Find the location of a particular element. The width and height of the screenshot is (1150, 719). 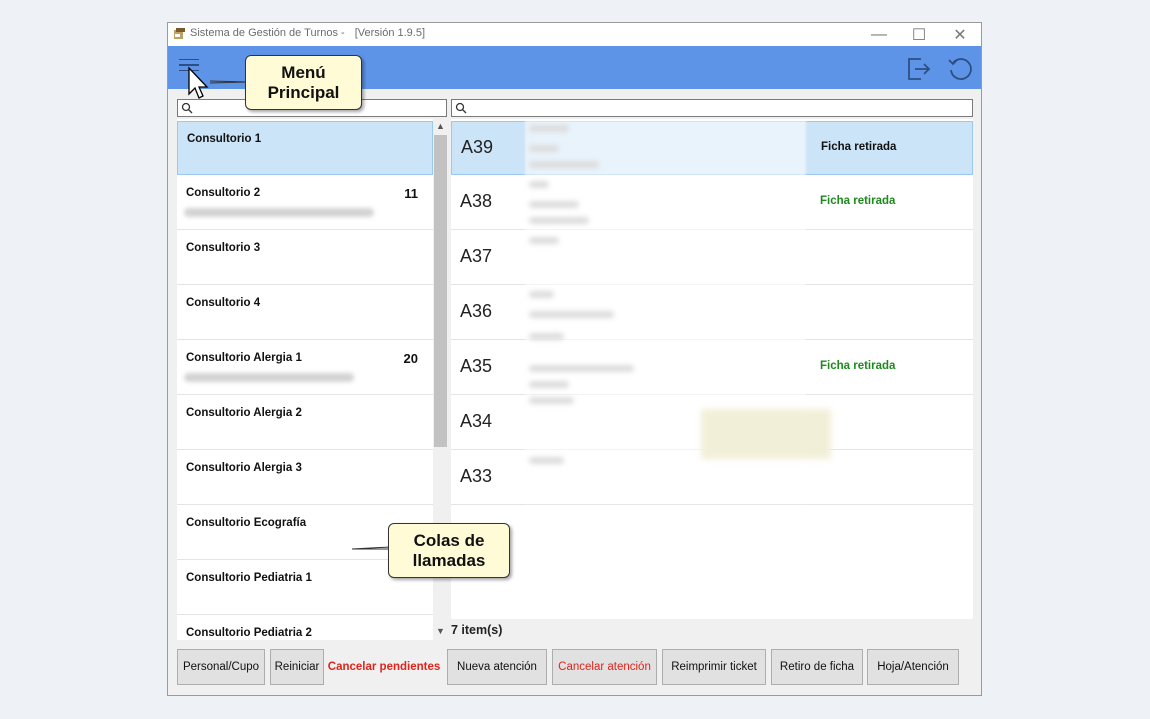

retiro-ficha-button: Retiro de ficha is located at coordinates (817, 667).